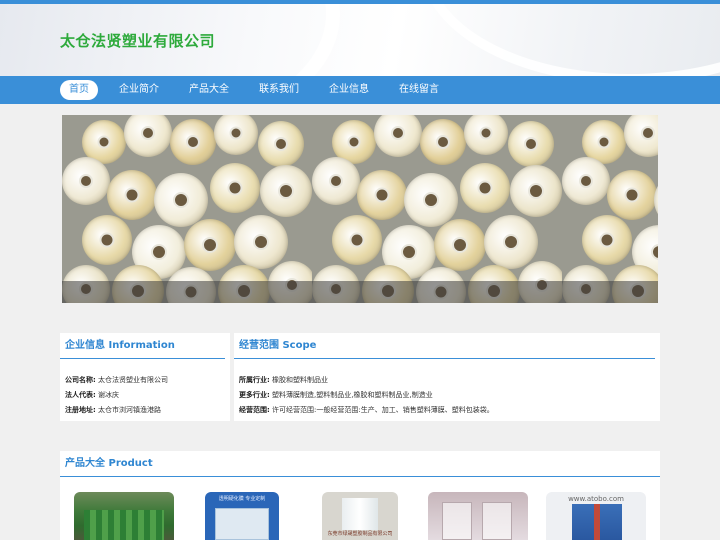 This screenshot has width=720, height=540. What do you see at coordinates (137, 40) in the screenshot?
I see `site-title: 太仓法贤塑业有限公司` at bounding box center [137, 40].